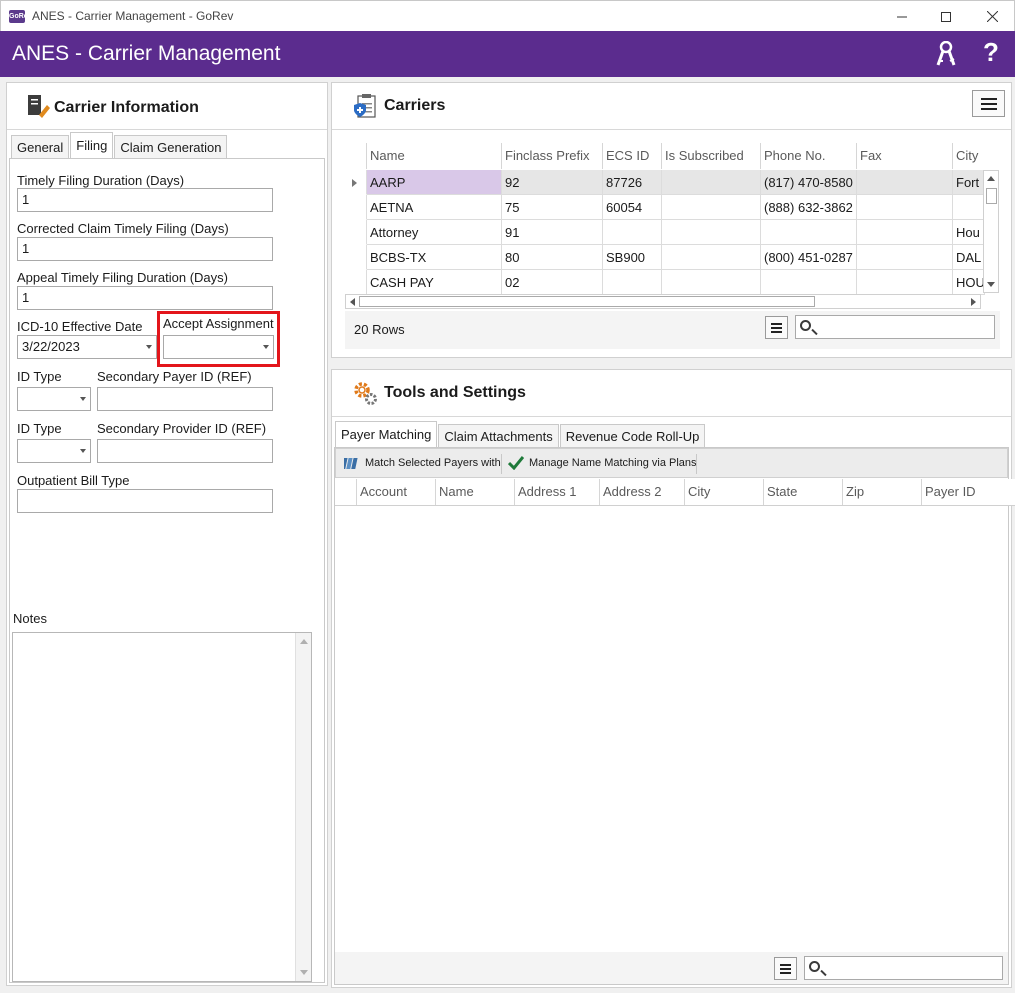 The width and height of the screenshot is (1015, 993). I want to click on scroll-left-icon, so click(352, 302).